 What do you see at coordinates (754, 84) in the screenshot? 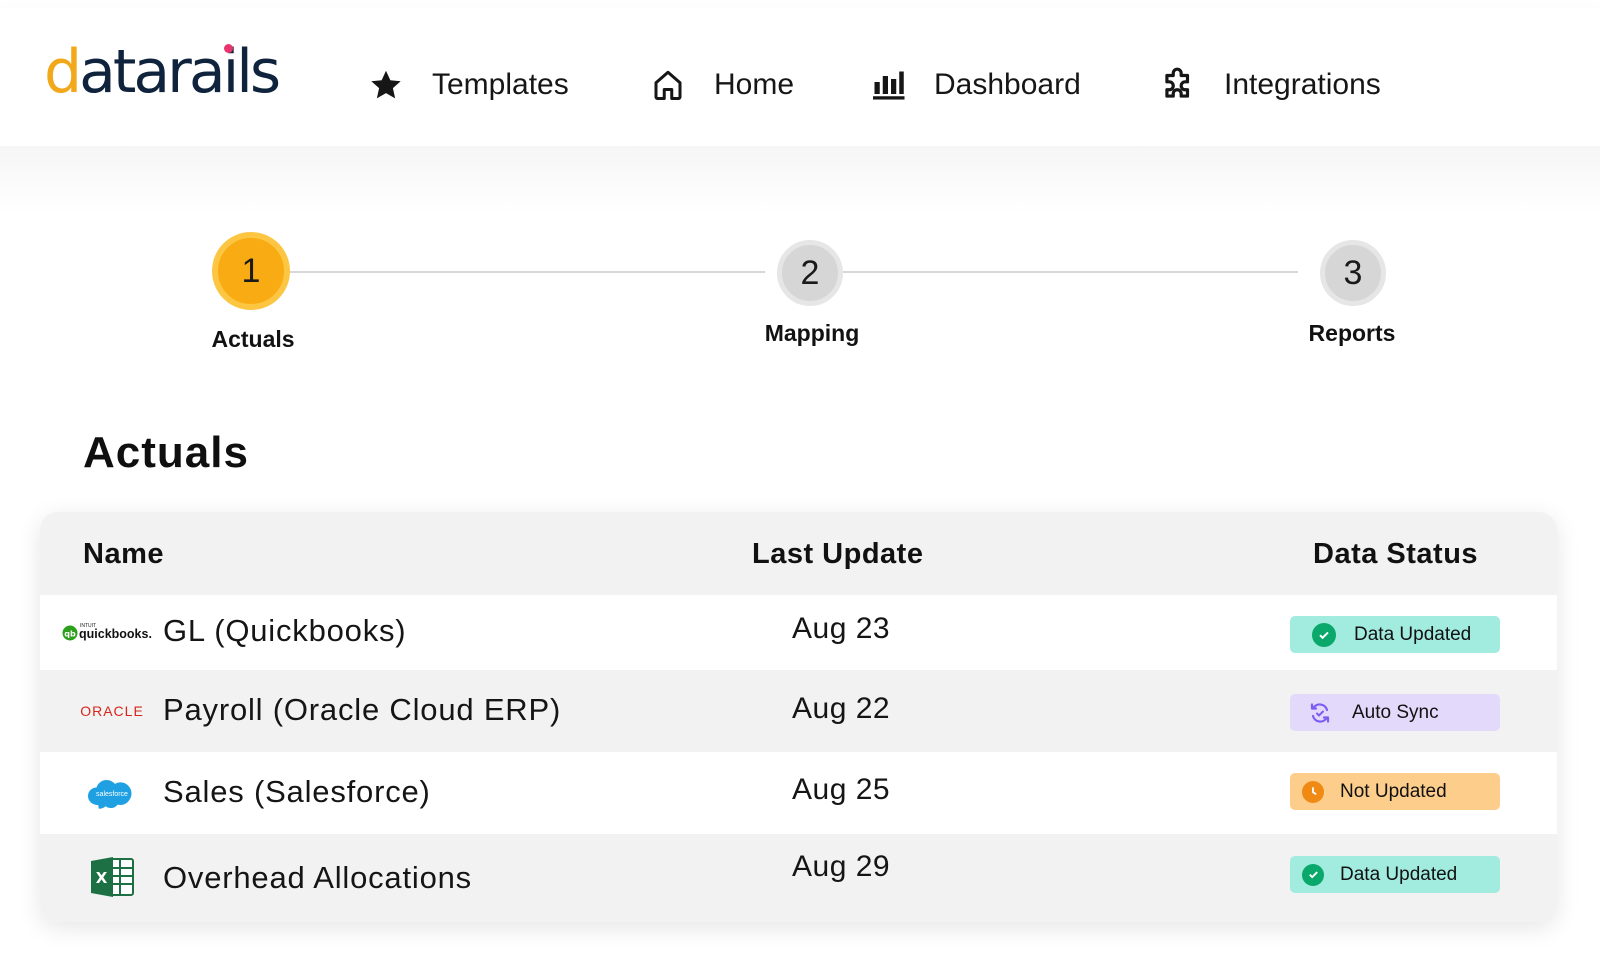
I see `nav-label: Home` at bounding box center [754, 84].